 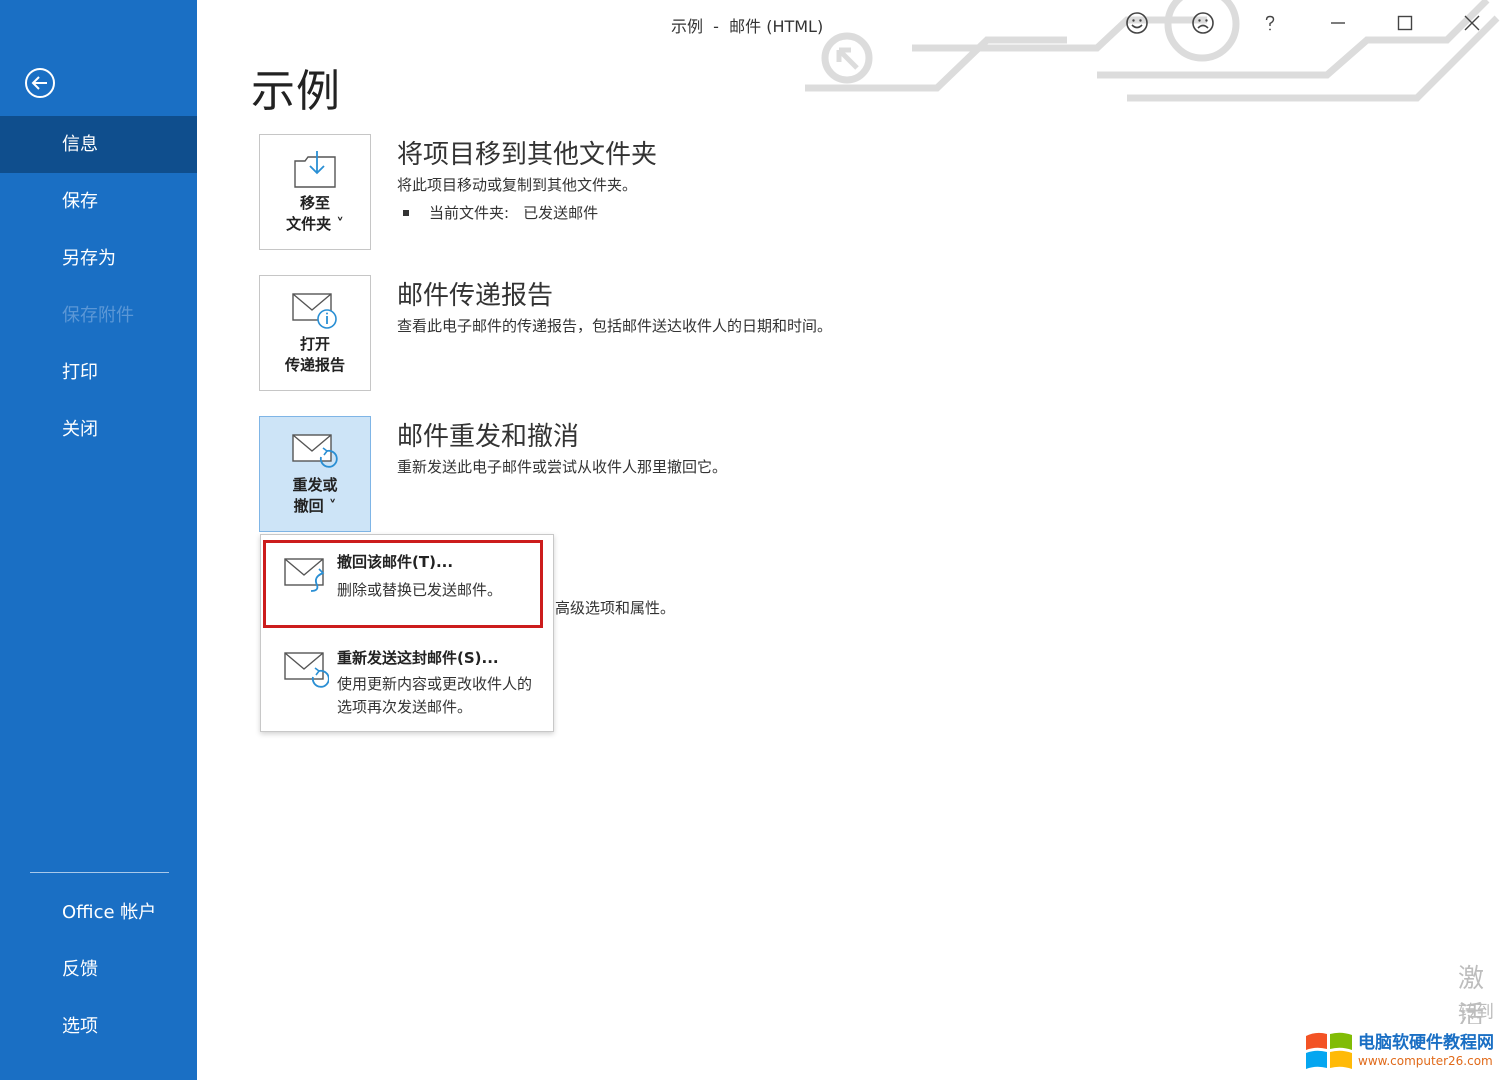 I want to click on sidebar-item-save-attachments: 保存附件, so click(x=98, y=315).